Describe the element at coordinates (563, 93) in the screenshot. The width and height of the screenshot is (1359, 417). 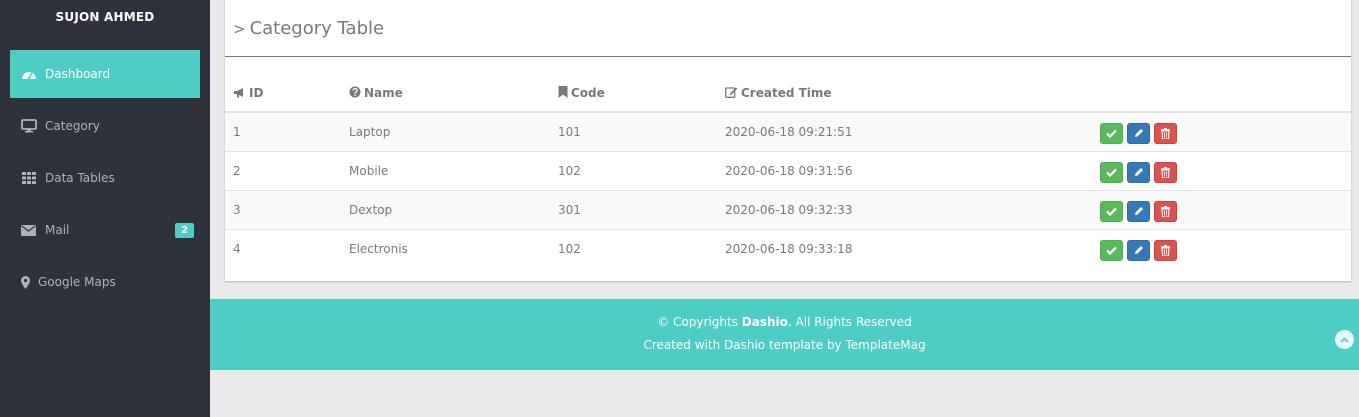
I see `bookmark-icon` at that location.